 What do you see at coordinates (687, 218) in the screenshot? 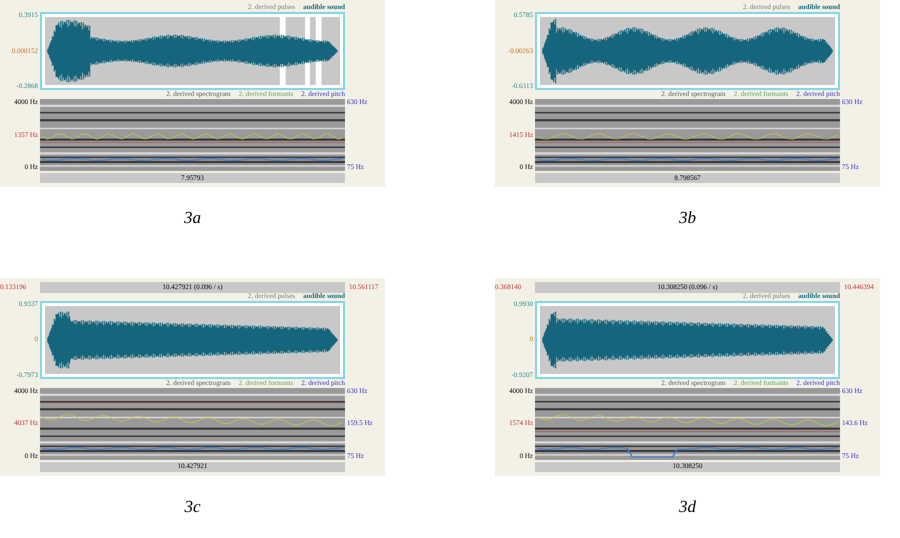
I see `figure-caption: 3b` at bounding box center [687, 218].